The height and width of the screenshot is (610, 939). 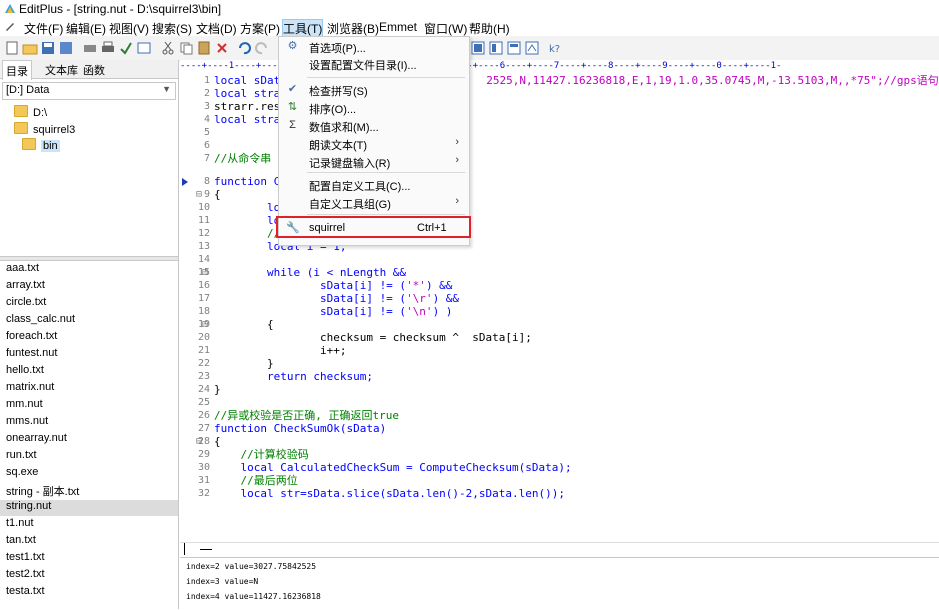 What do you see at coordinates (90, 389) in the screenshot?
I see `file-item: matrix.nut` at bounding box center [90, 389].